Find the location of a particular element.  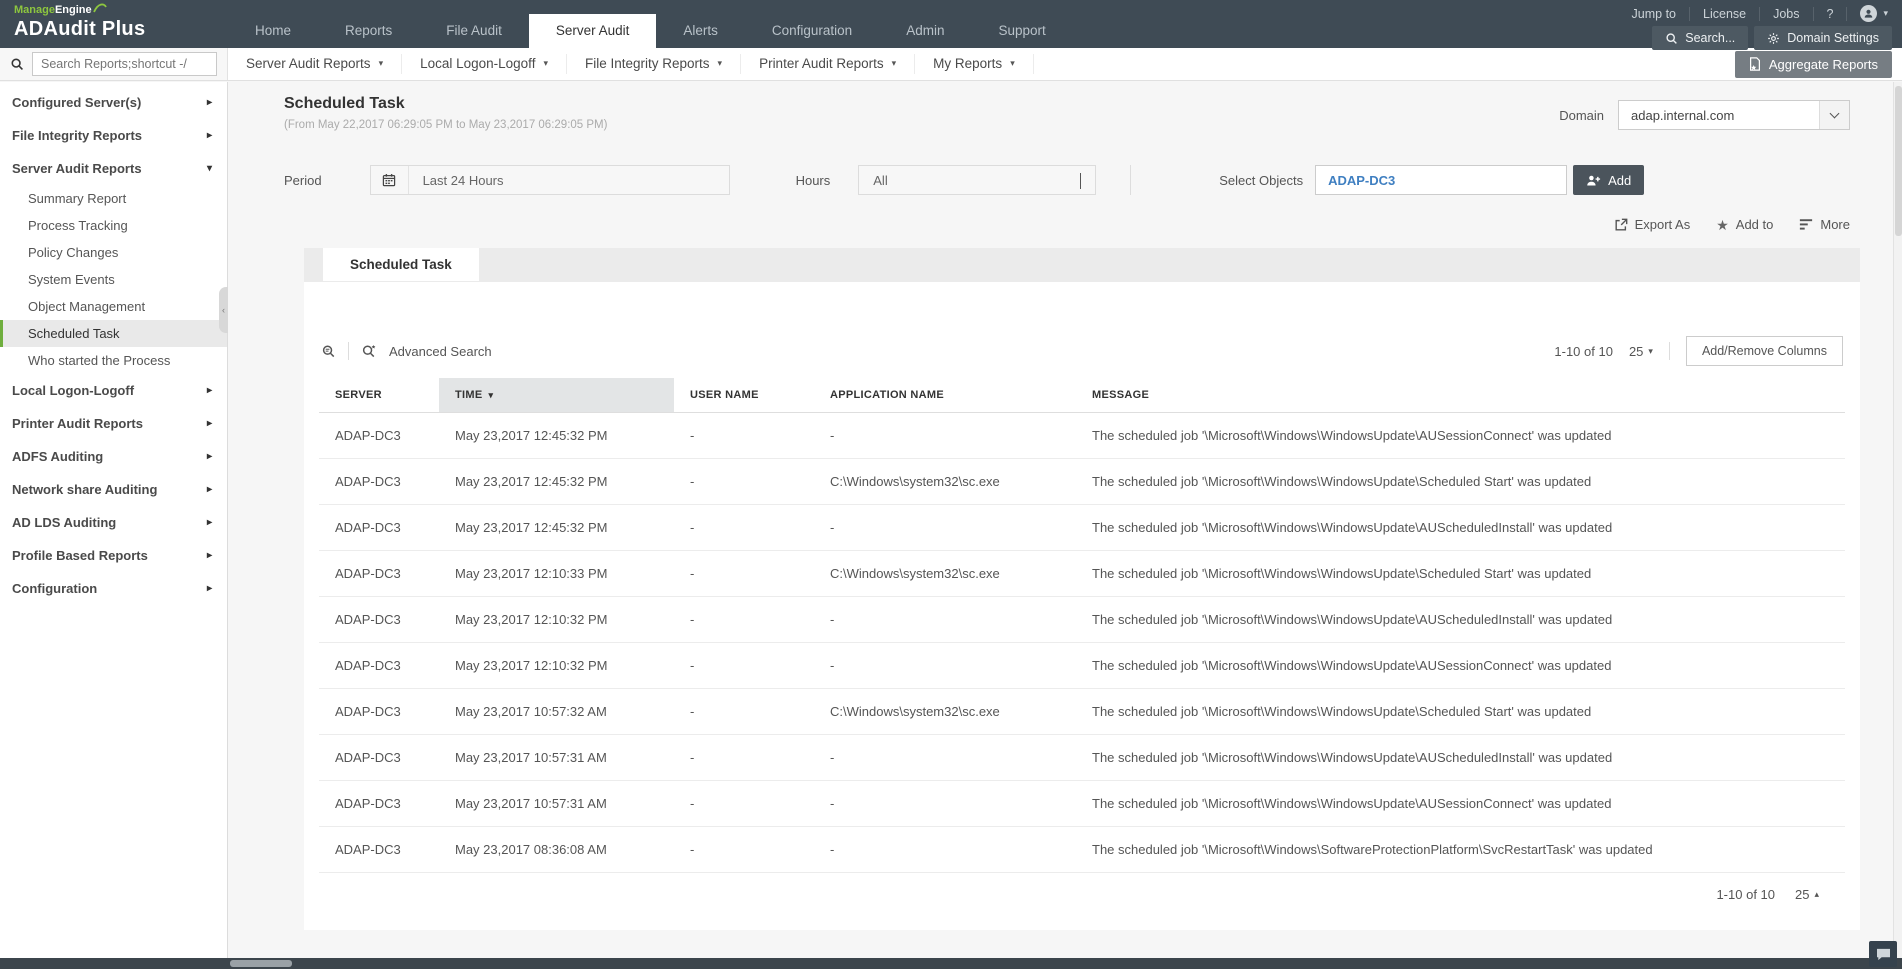

menu-printer-audit-reports: Printer Audit Reports ▾ is located at coordinates (828, 64).